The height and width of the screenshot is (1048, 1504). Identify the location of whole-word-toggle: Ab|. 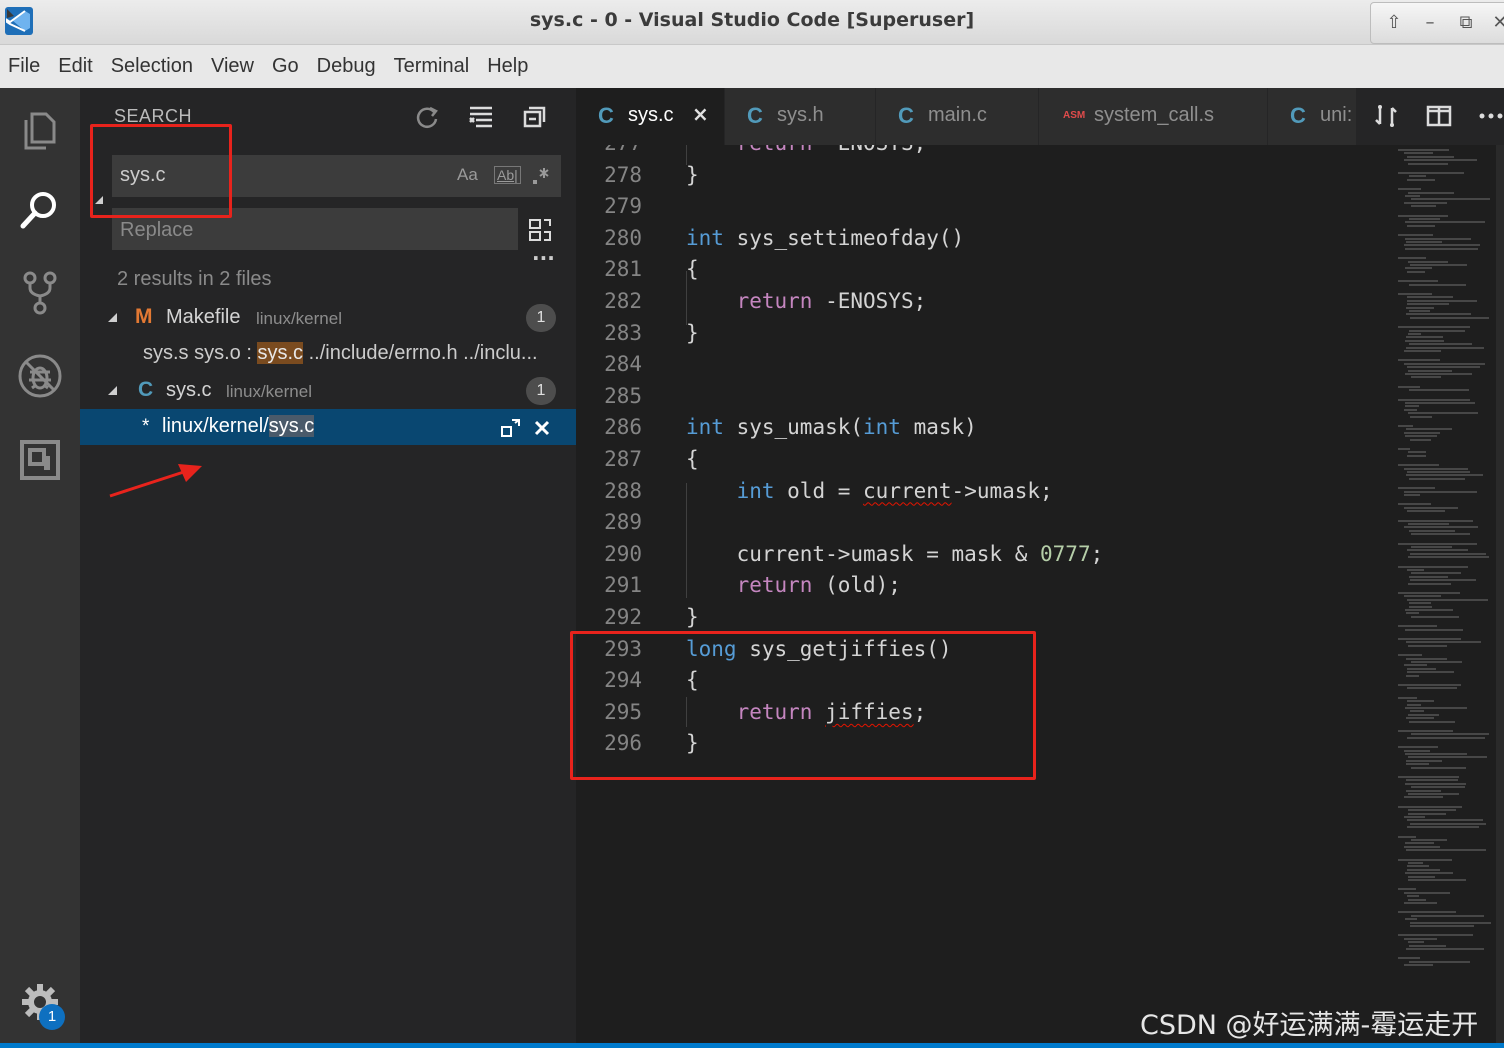
(507, 175).